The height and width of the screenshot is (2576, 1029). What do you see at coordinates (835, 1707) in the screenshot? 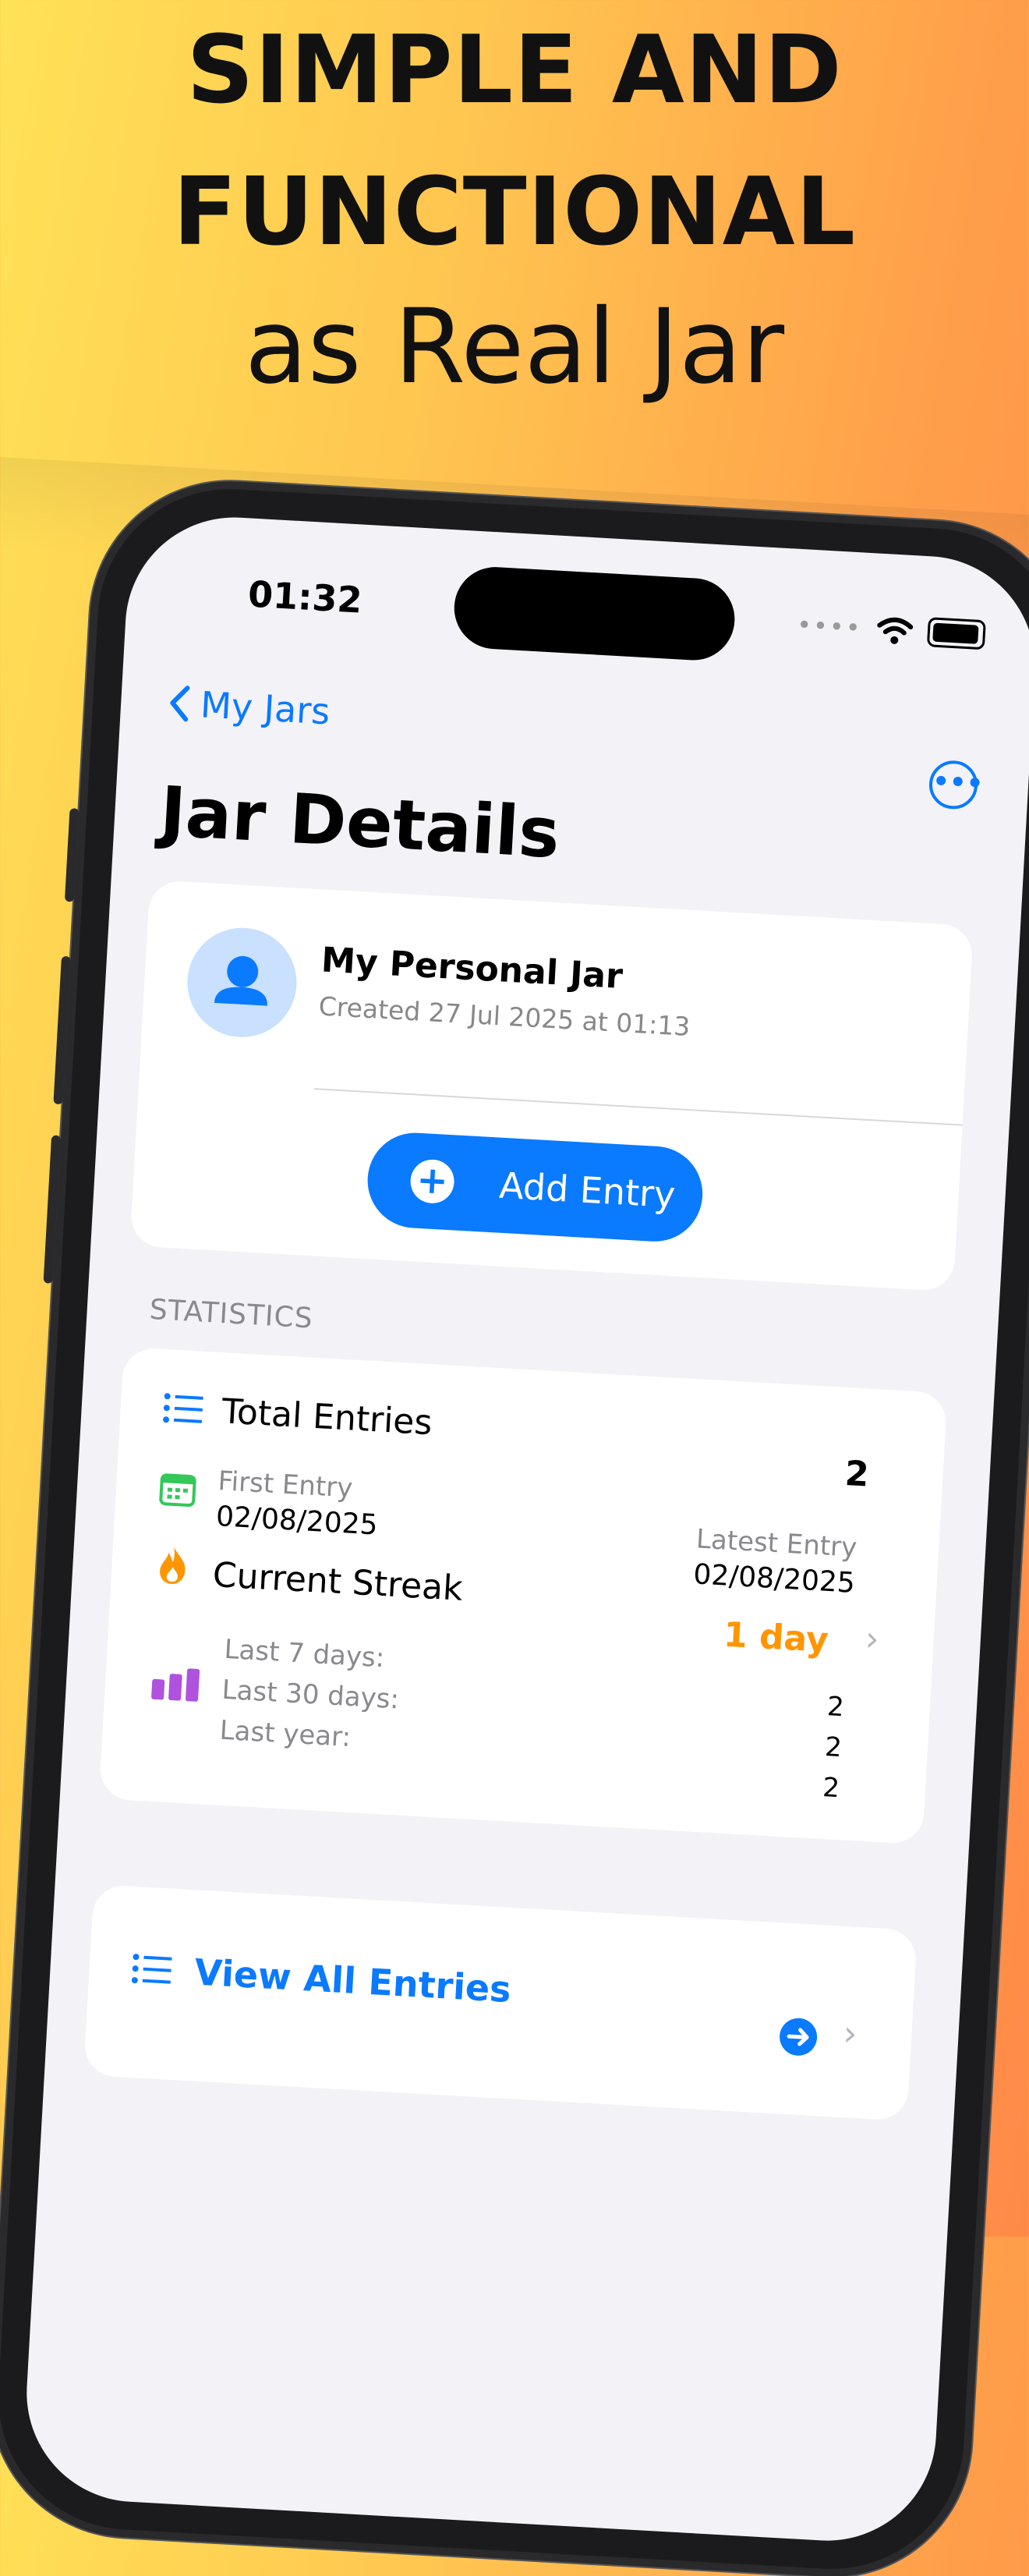
I see `last-7-days-value: 2` at bounding box center [835, 1707].